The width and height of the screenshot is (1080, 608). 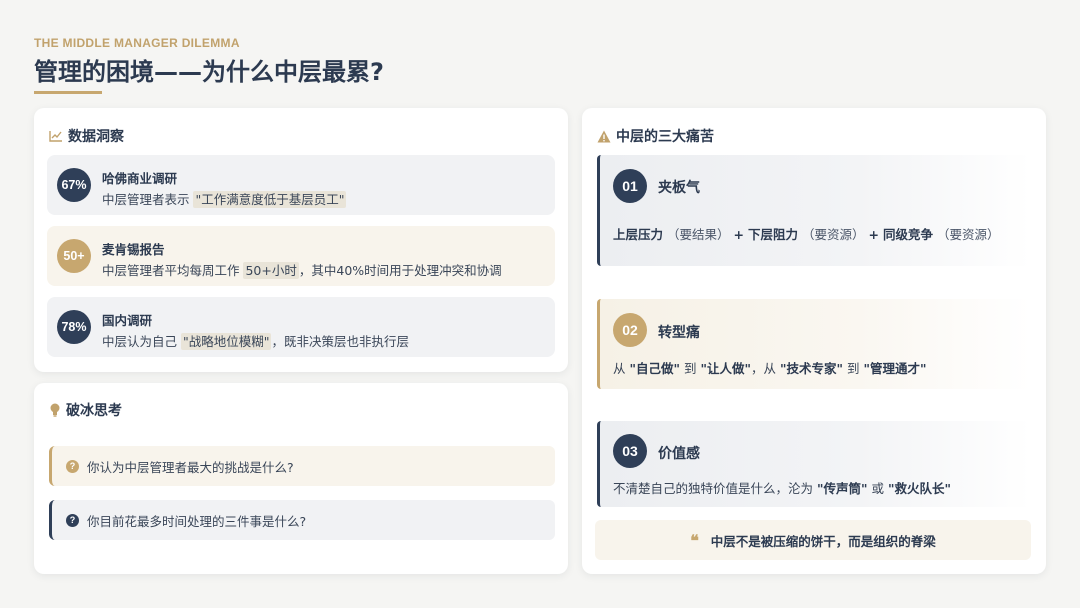 What do you see at coordinates (823, 541) in the screenshot?
I see `quote-text: 中层不是被压缩的饼干，而是组织的脊梁` at bounding box center [823, 541].